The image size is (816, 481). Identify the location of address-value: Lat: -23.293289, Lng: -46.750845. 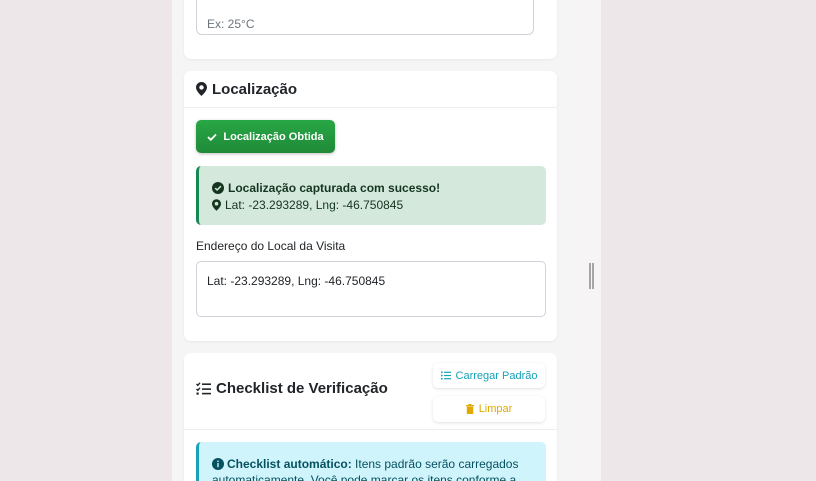
(296, 281).